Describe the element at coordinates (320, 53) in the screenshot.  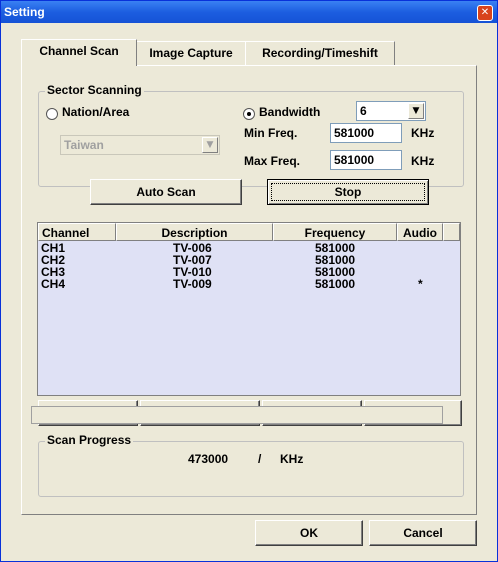
I see `tab-recording-timeshift: Recording/Timeshift` at that location.